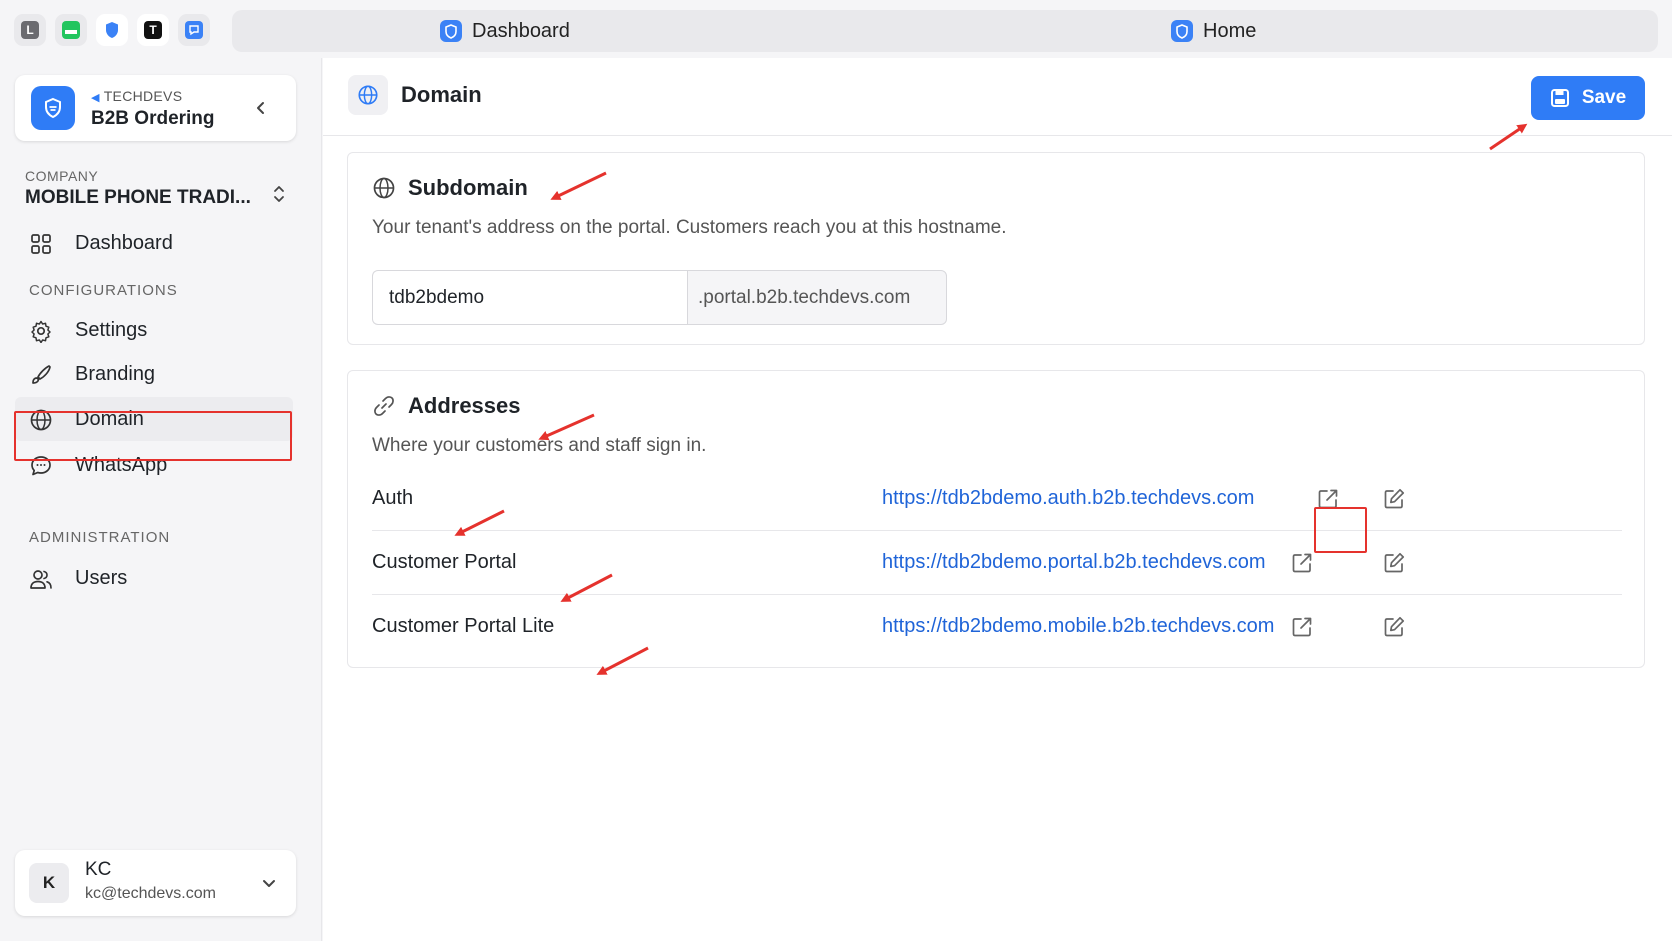 This screenshot has height=941, width=1672. What do you see at coordinates (464, 405) in the screenshot?
I see `card-title: Addresses` at bounding box center [464, 405].